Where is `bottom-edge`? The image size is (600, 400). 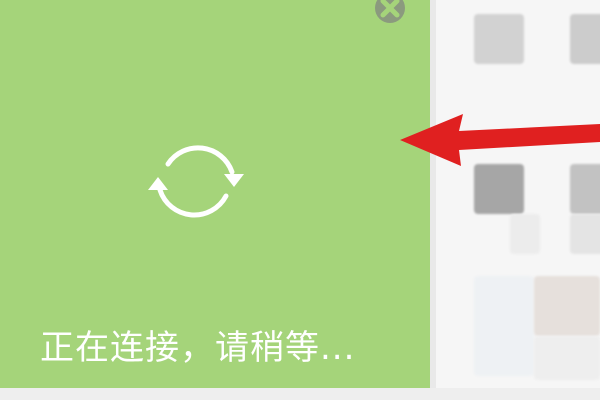
bottom-edge is located at coordinates (300, 394).